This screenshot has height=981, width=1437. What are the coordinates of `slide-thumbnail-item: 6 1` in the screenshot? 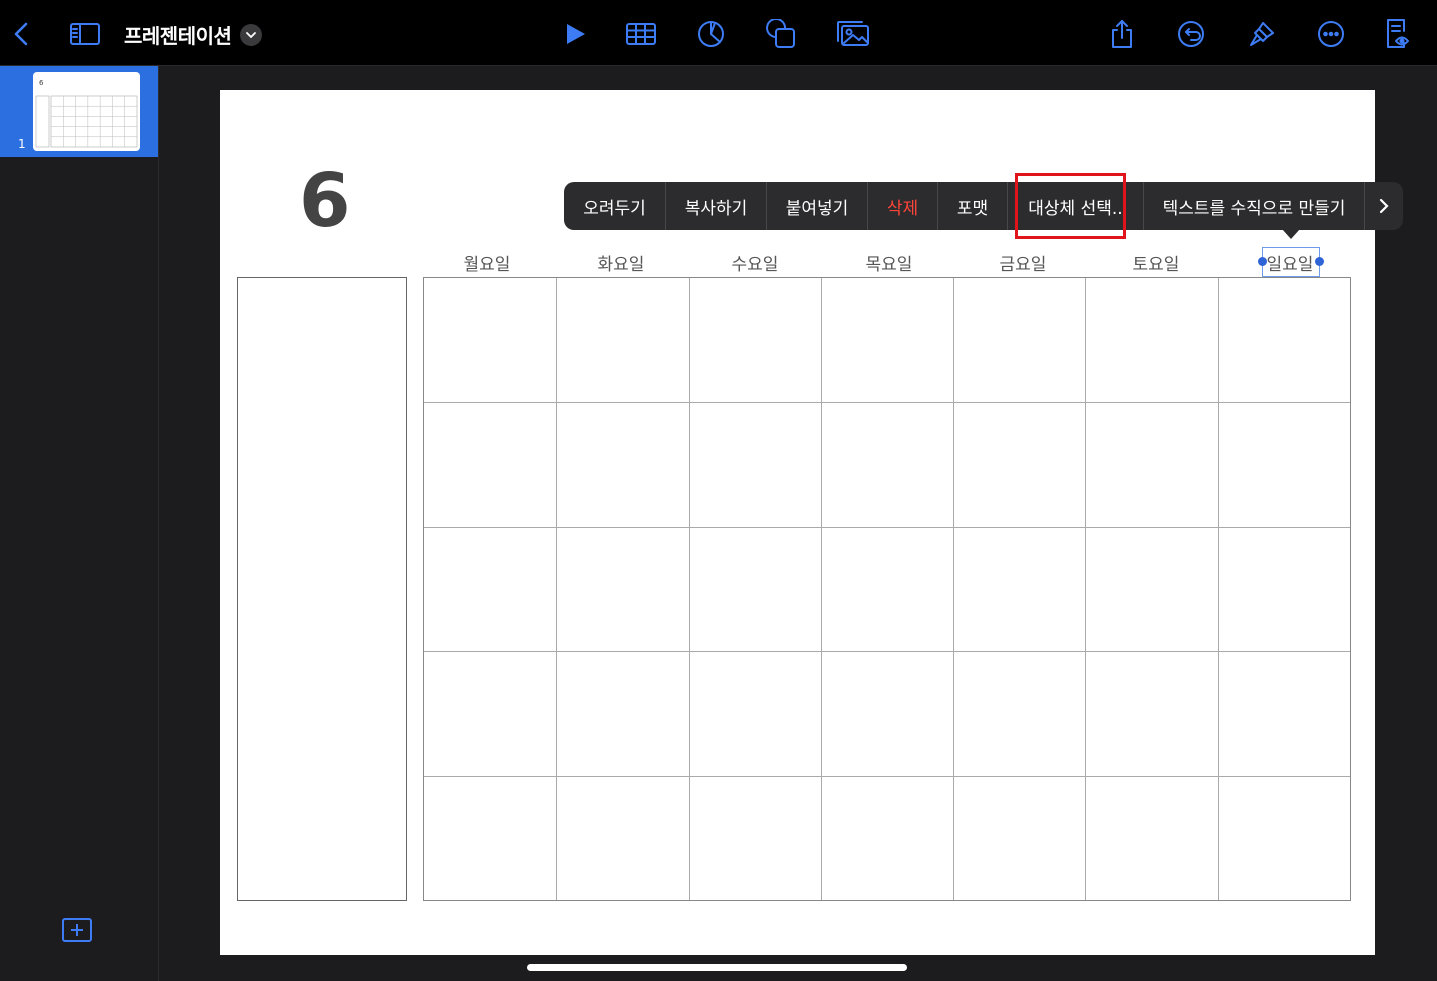 It's located at (79, 111).